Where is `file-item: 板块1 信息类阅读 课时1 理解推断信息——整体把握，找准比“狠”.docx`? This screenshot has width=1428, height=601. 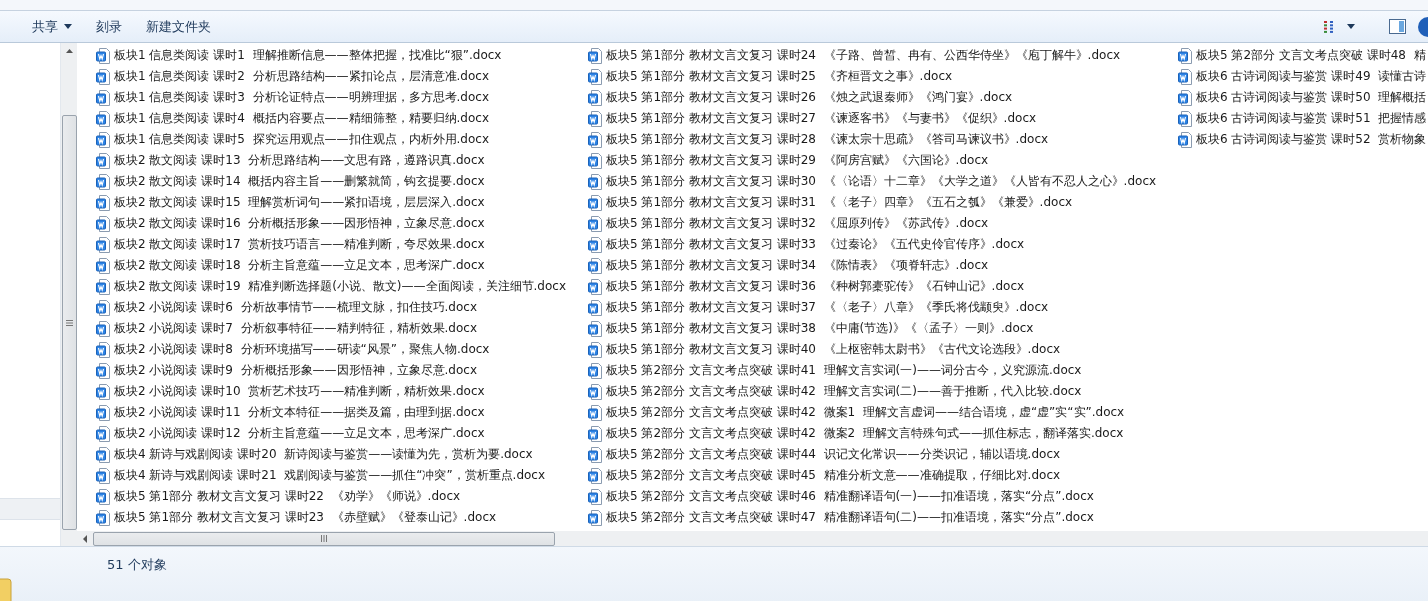
file-item: 板块1 信息类阅读 课时1 理解推断信息——整体把握，找准比“狠”.docx is located at coordinates (342, 55).